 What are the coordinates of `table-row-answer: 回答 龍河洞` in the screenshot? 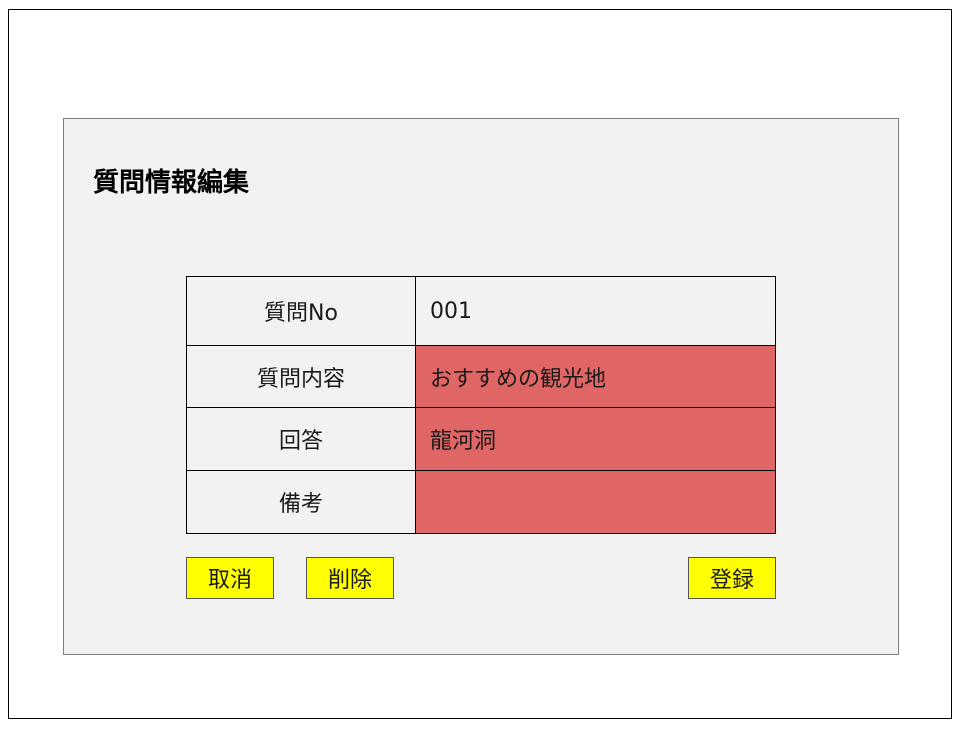 It's located at (481, 439).